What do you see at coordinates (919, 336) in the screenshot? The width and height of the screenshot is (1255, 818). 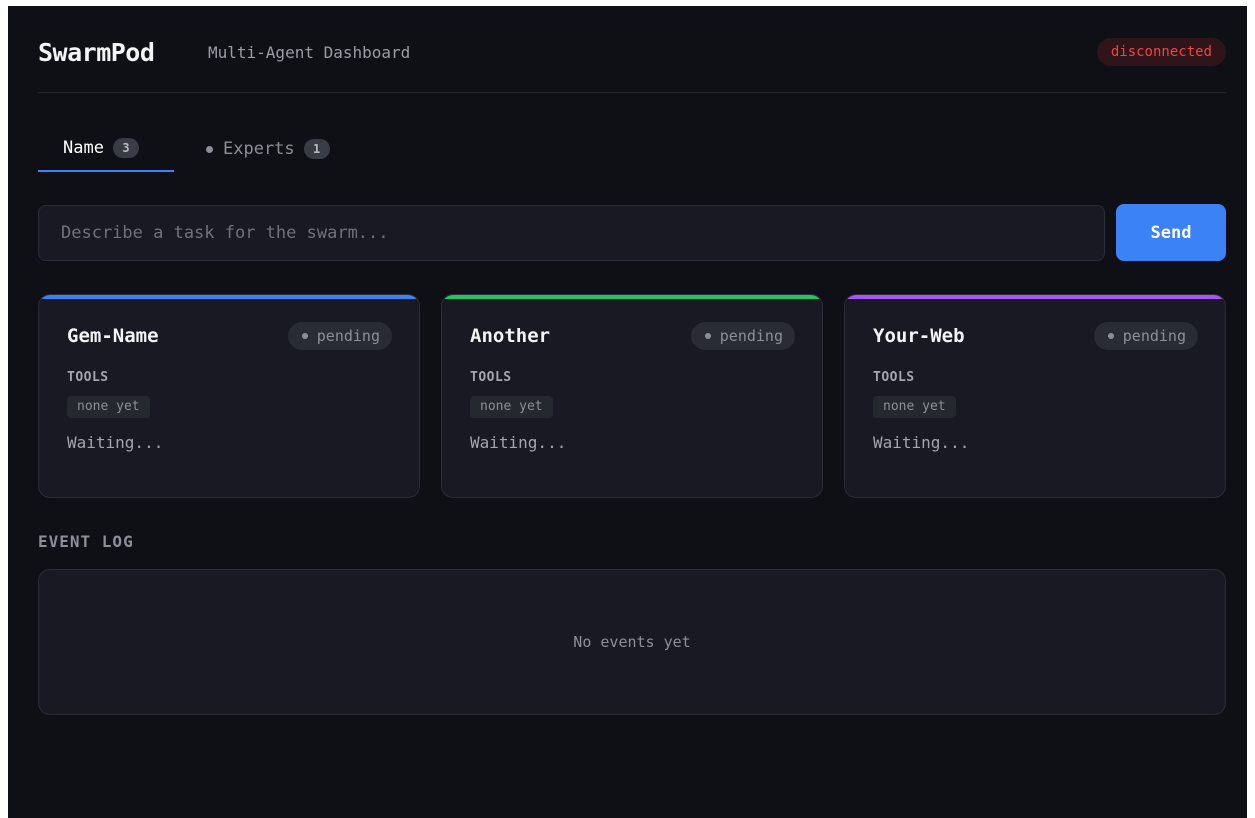 I see `agent-name: Your-Web` at bounding box center [919, 336].